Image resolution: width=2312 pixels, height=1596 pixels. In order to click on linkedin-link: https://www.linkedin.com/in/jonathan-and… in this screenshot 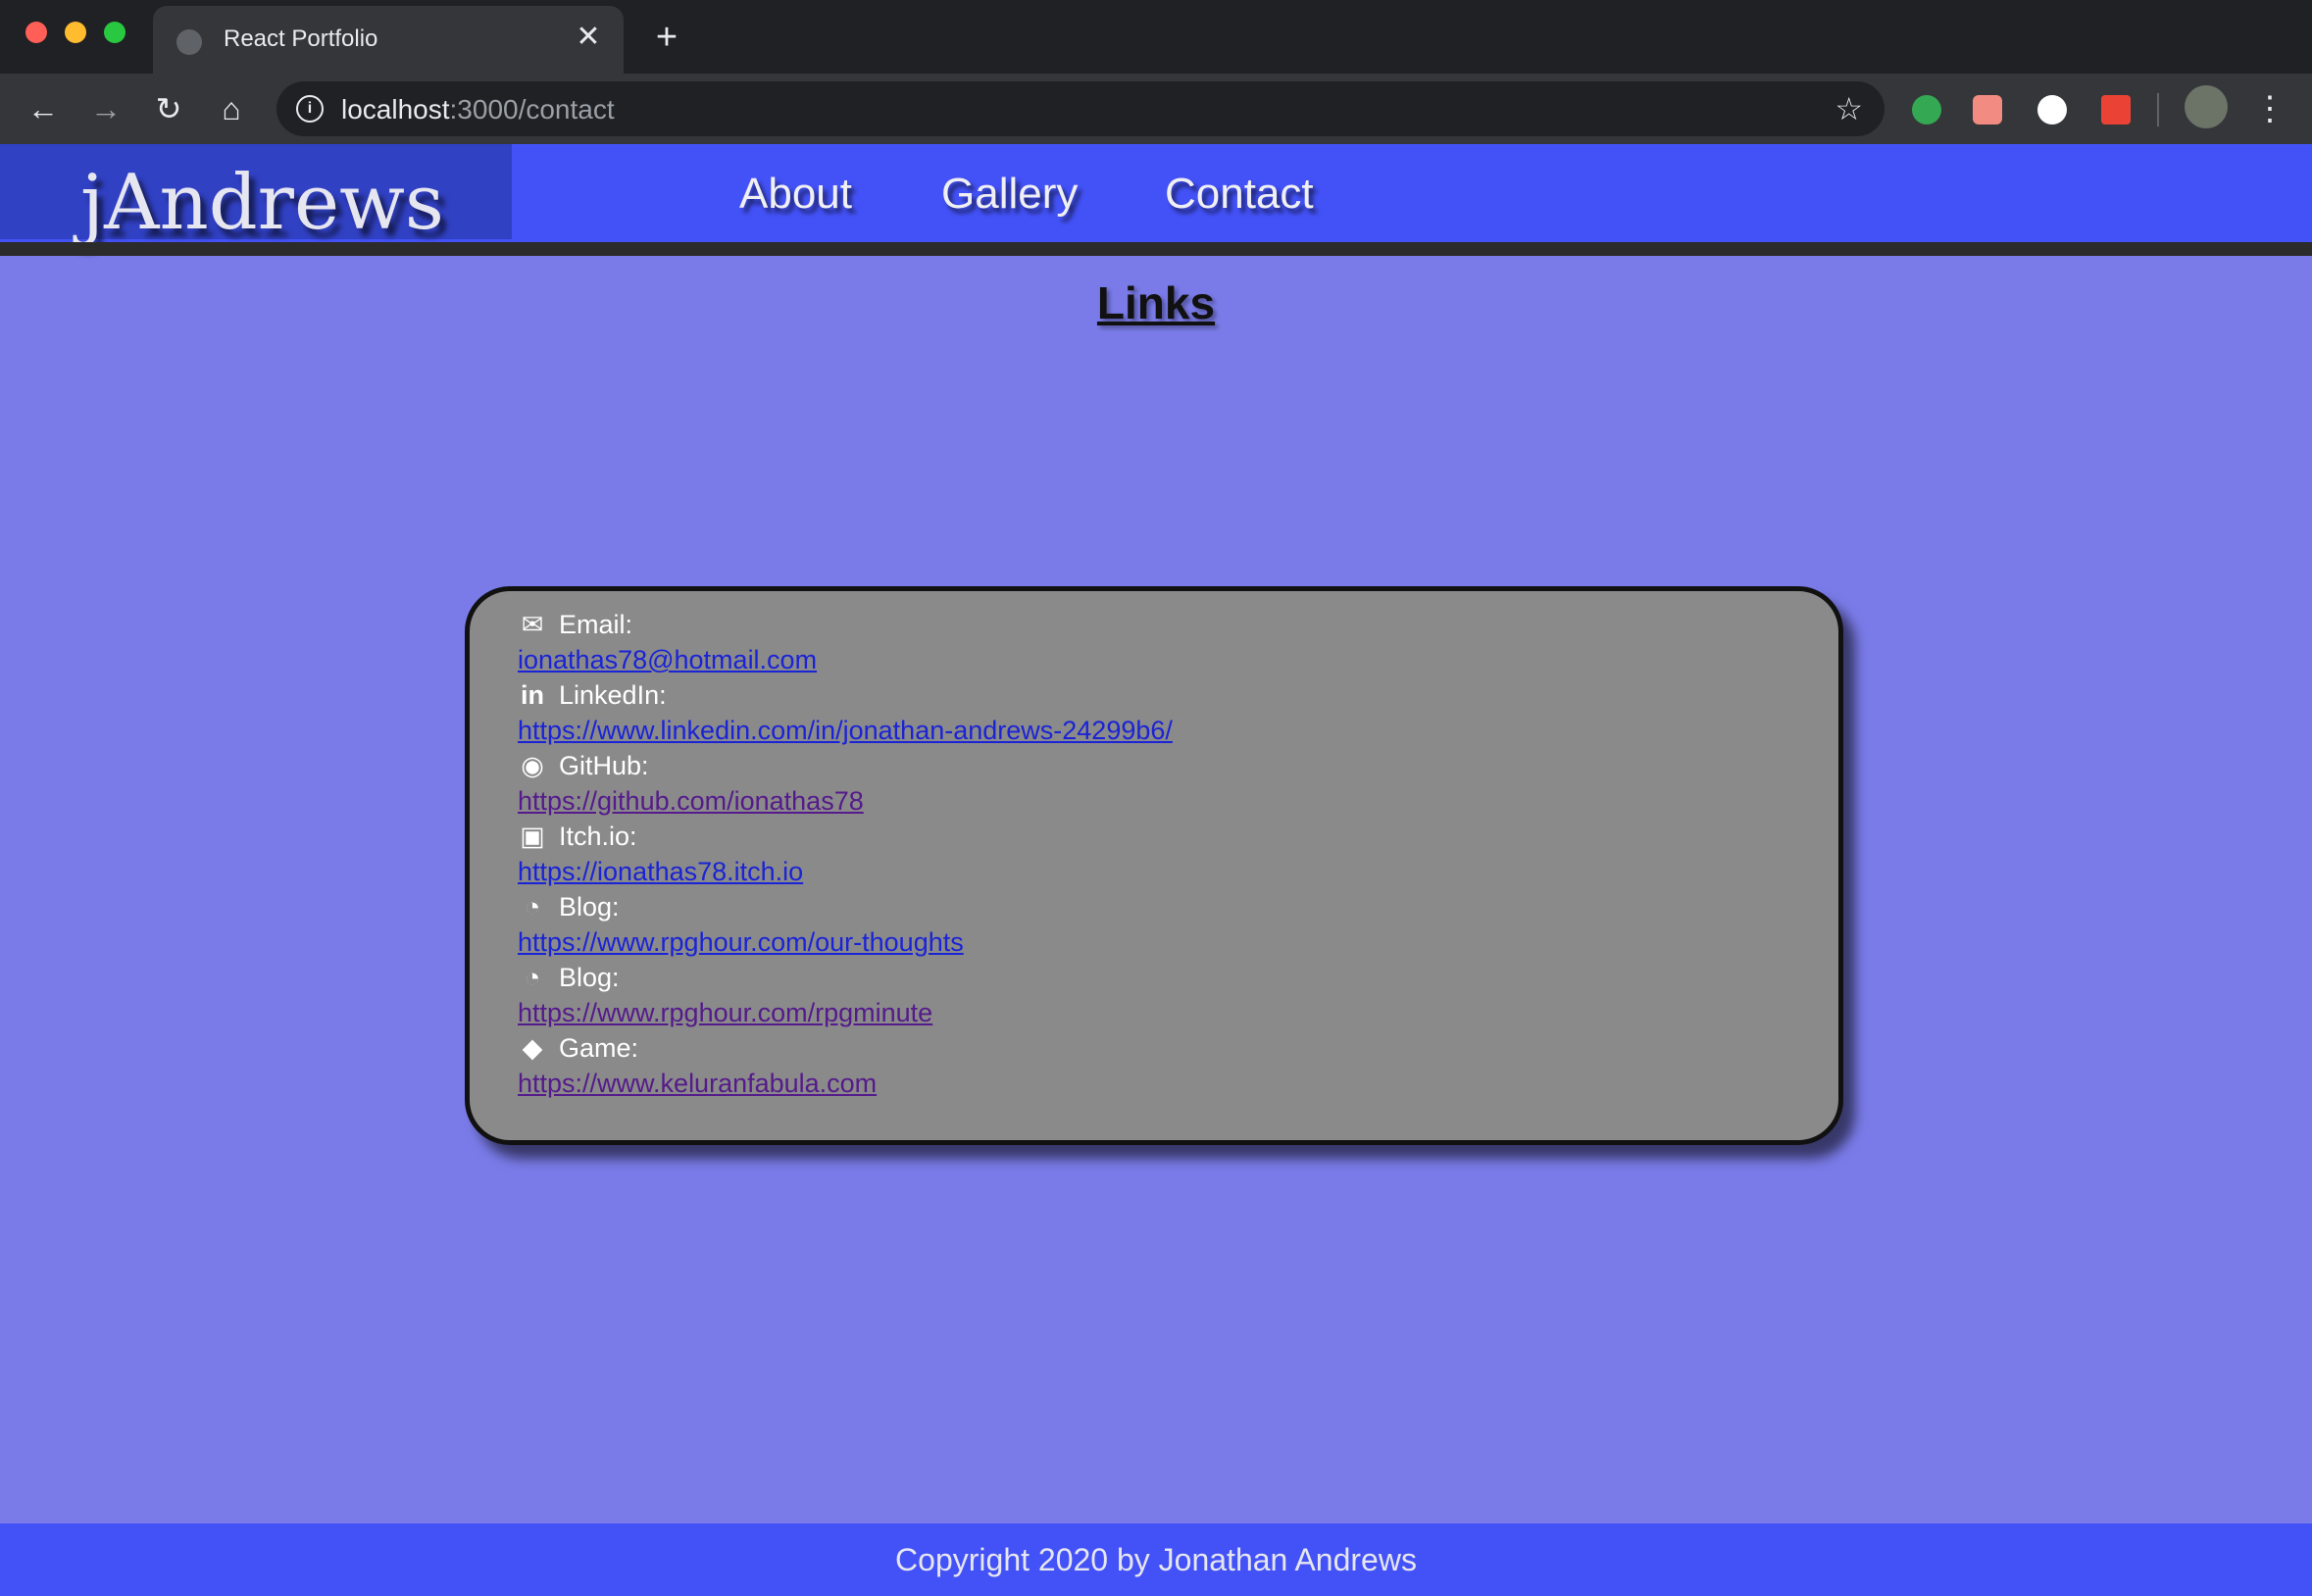, I will do `click(845, 730)`.